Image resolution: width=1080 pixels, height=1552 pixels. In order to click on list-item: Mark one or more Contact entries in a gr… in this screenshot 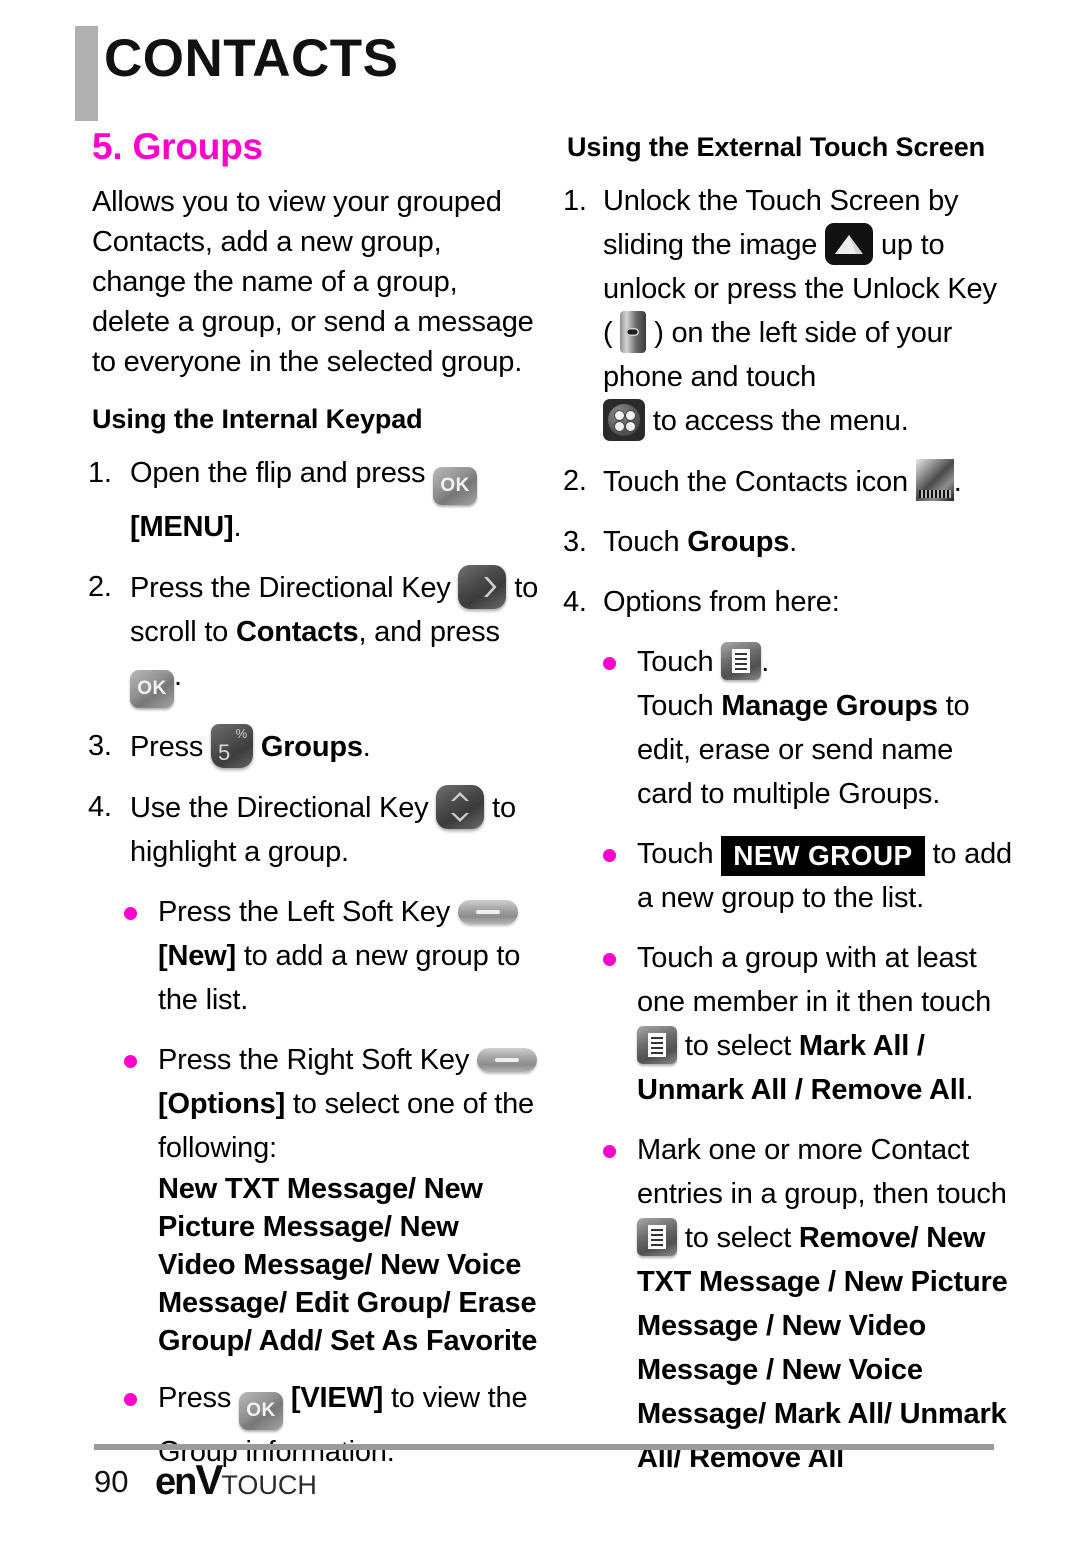, I will do `click(806, 1304)`.